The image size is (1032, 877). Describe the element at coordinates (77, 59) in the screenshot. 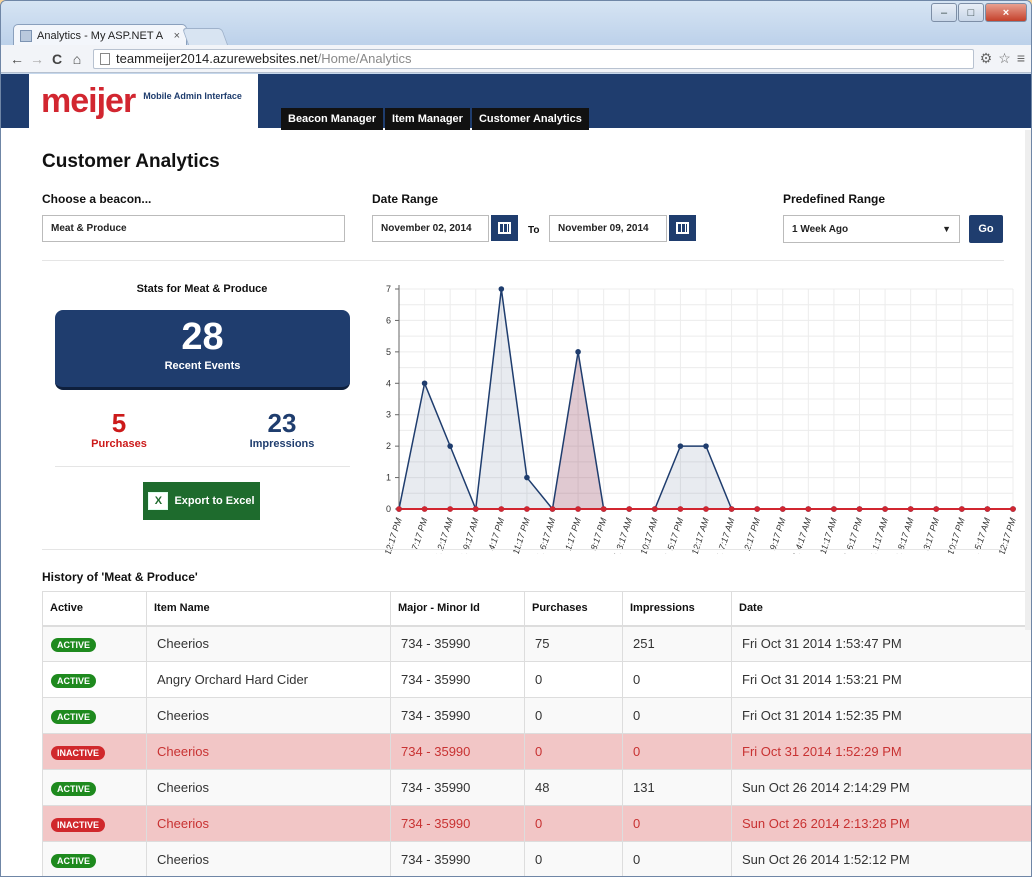

I see `home-icon: ⌂` at that location.